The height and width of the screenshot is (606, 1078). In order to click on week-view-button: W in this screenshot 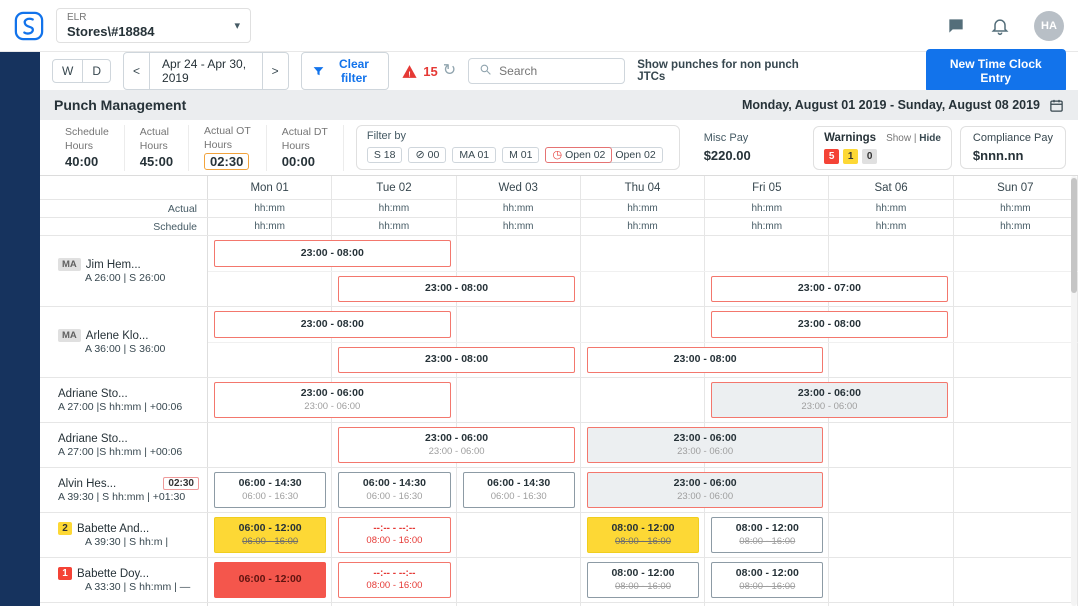, I will do `click(68, 71)`.